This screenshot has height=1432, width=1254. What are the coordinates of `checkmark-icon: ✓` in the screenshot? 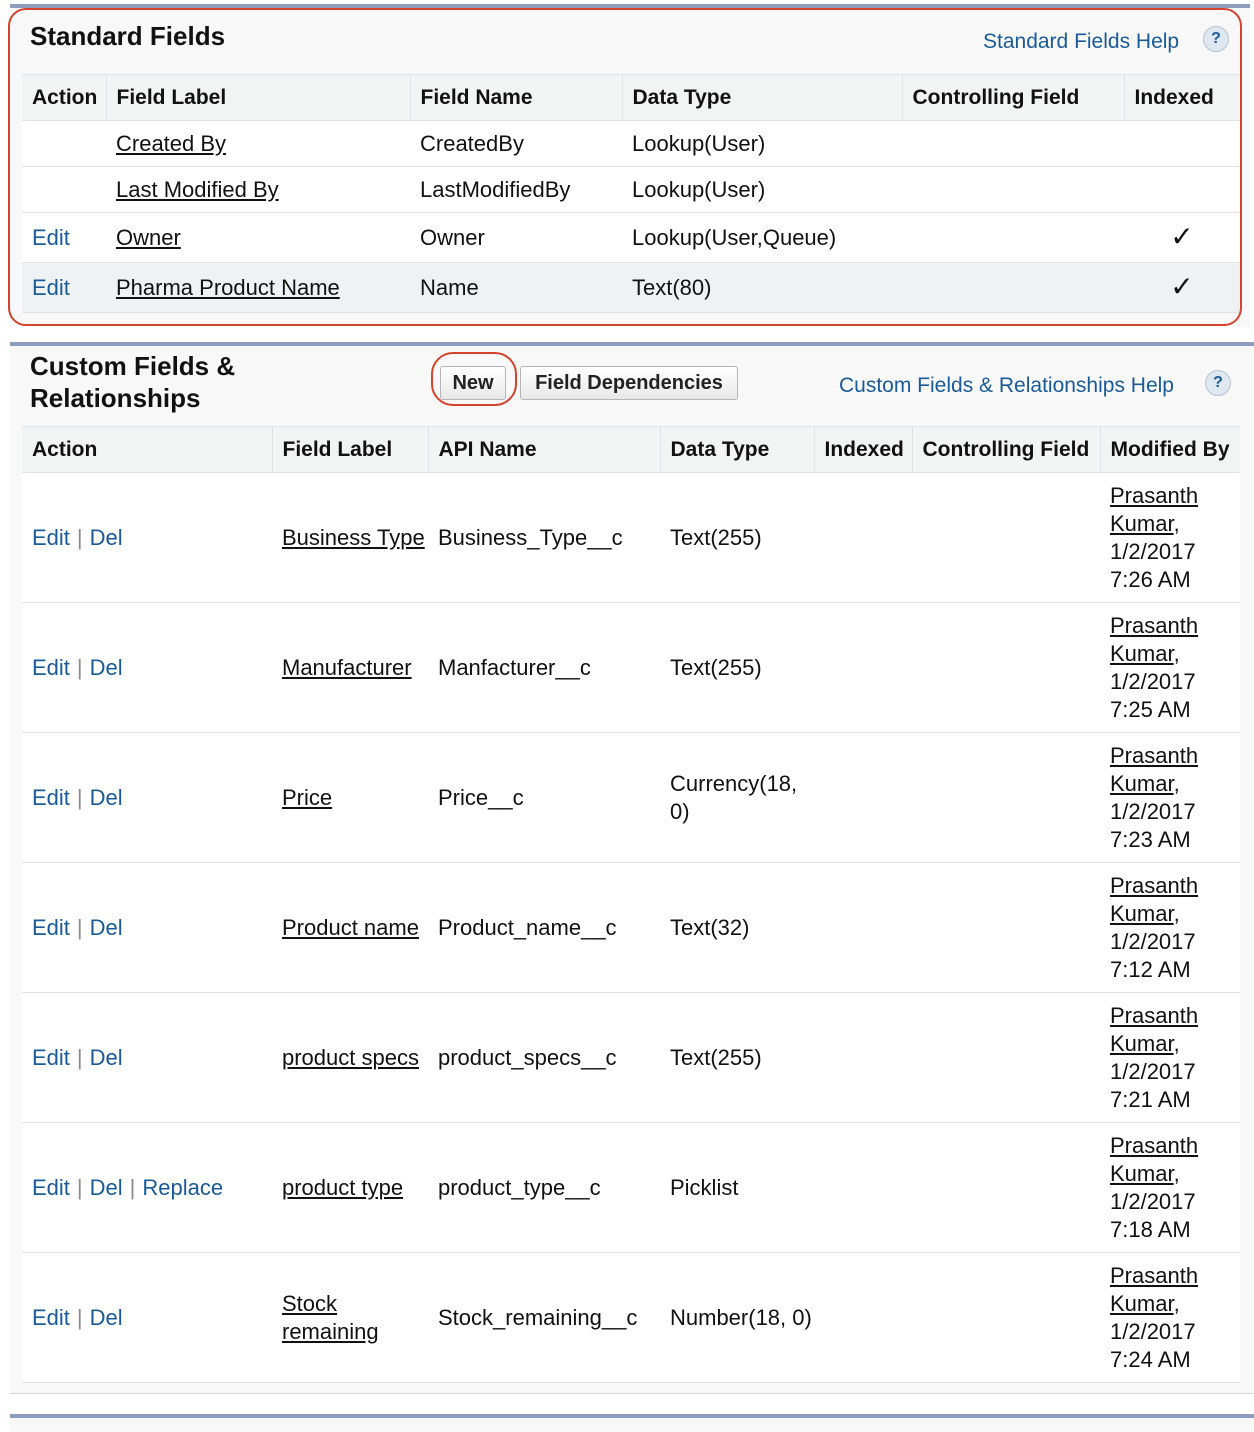 It's located at (1182, 236).